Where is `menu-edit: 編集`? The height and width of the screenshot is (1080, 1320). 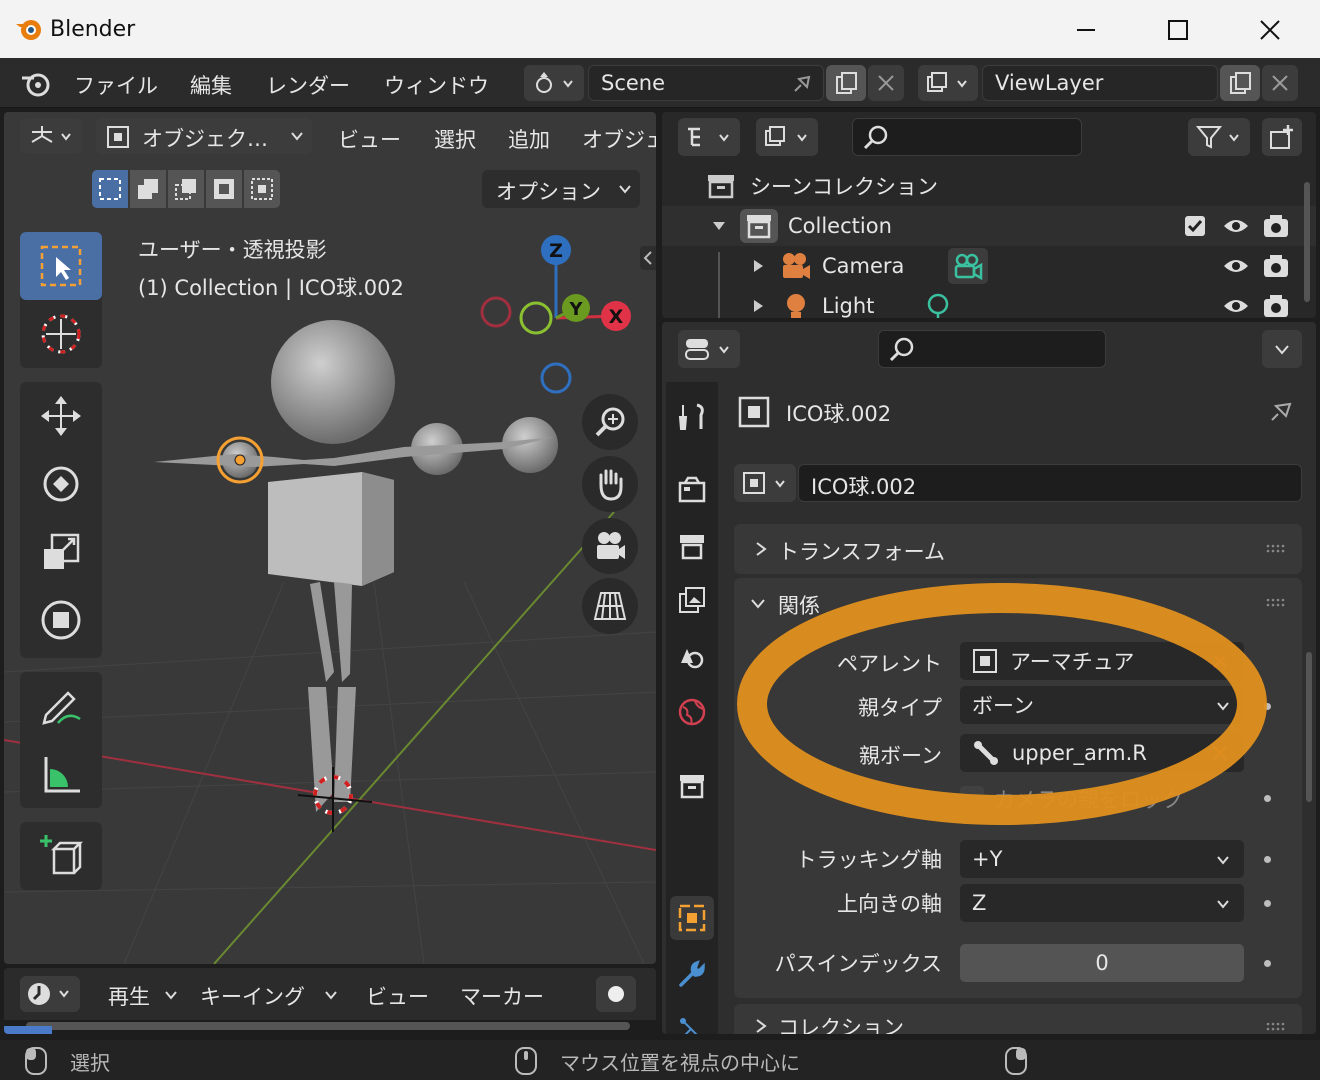
menu-edit: 編集 is located at coordinates (211, 85).